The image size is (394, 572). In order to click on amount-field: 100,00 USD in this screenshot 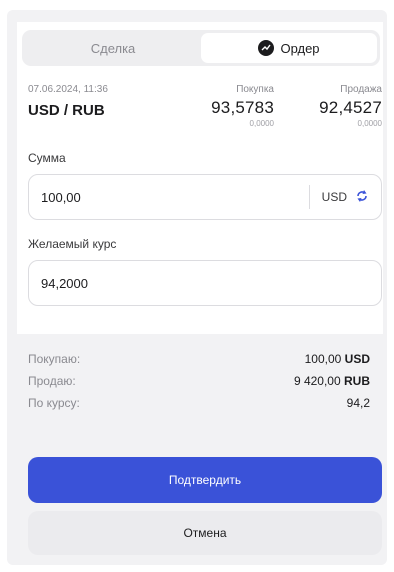, I will do `click(205, 197)`.